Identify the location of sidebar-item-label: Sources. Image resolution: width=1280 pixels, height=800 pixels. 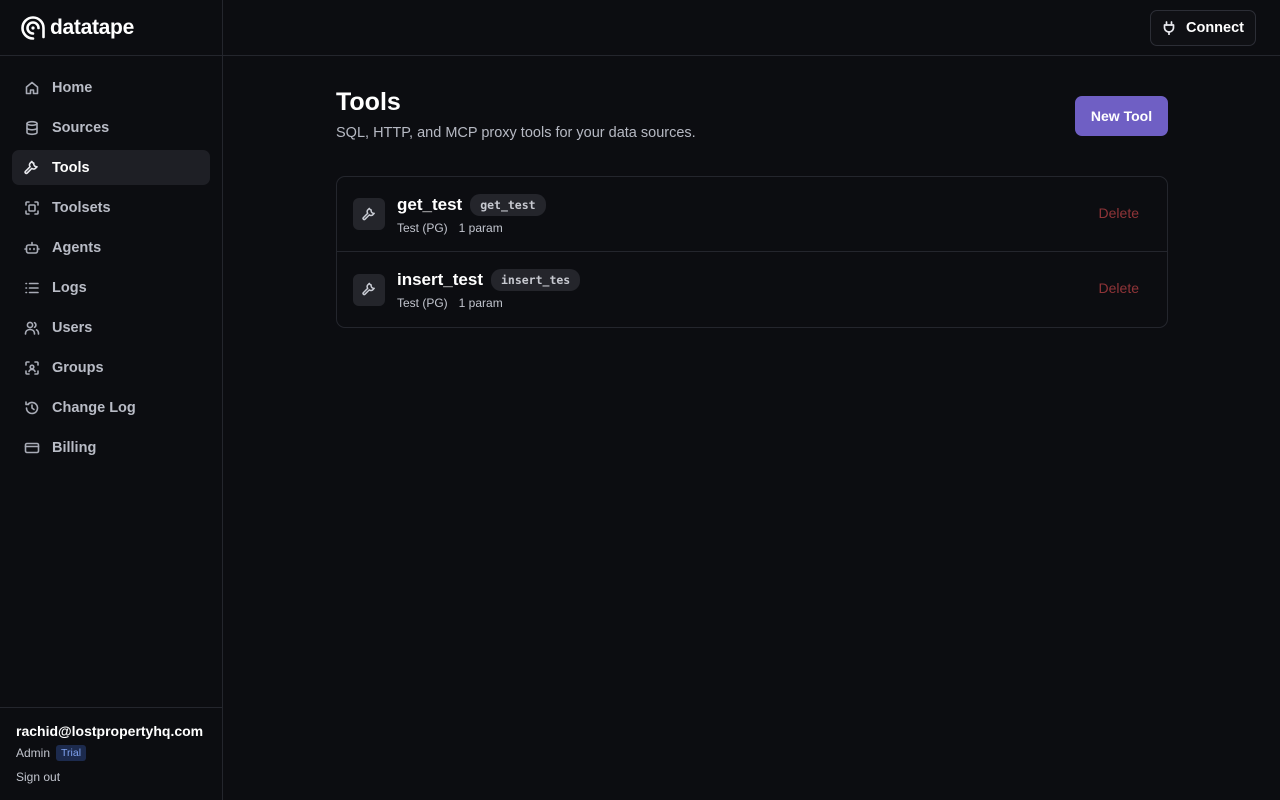
(81, 127).